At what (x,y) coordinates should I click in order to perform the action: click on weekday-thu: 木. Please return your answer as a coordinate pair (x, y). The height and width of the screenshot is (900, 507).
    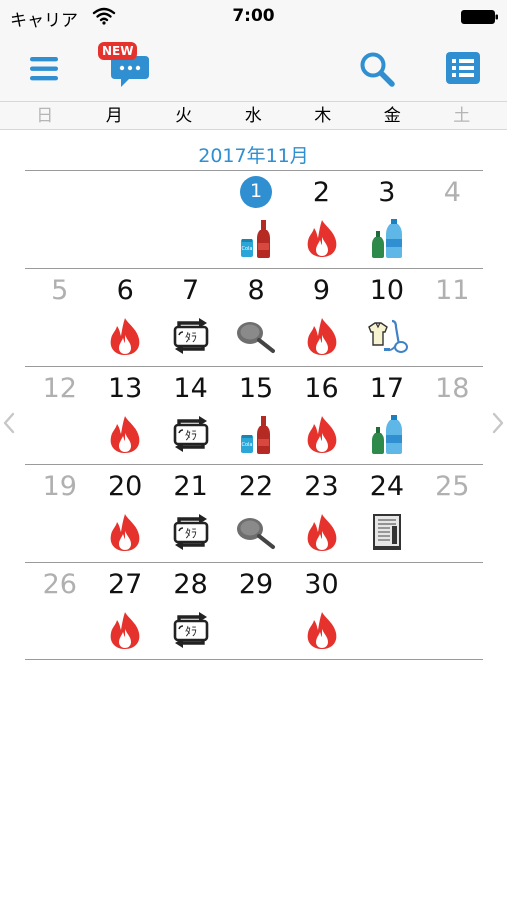
    Looking at the image, I should click on (323, 116).